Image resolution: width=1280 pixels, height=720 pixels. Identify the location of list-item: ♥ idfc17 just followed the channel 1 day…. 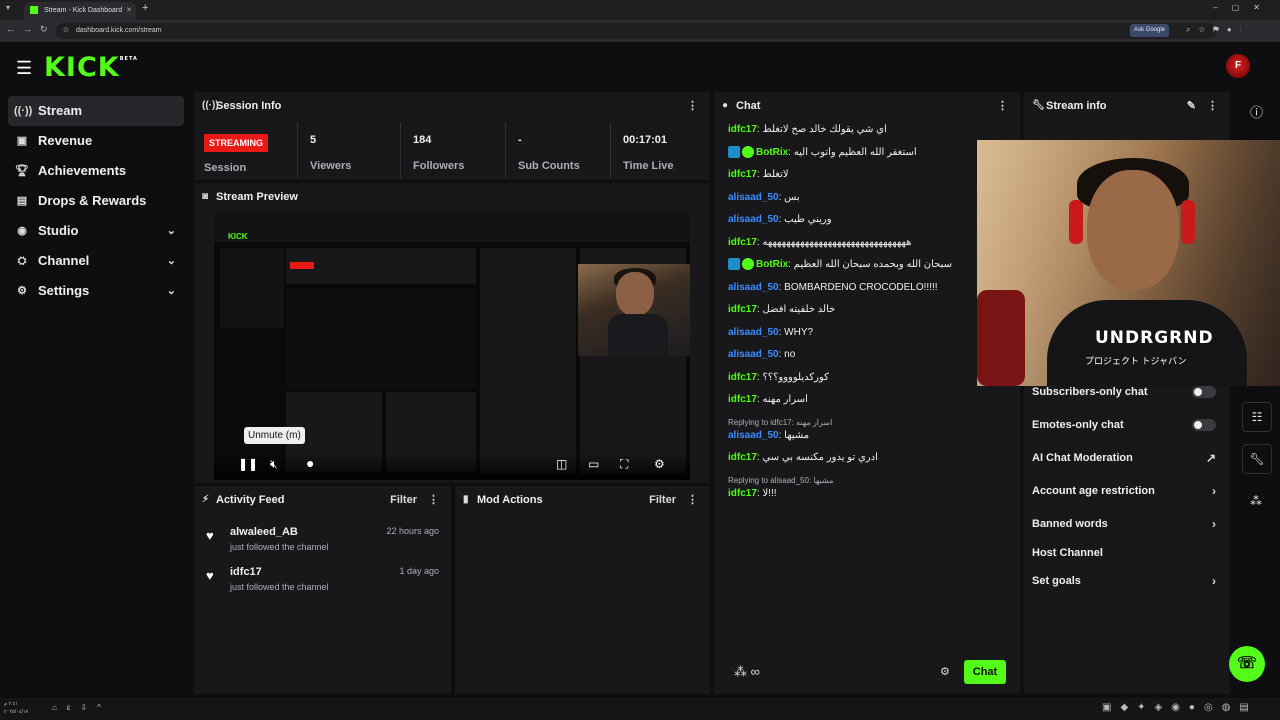
(322, 586).